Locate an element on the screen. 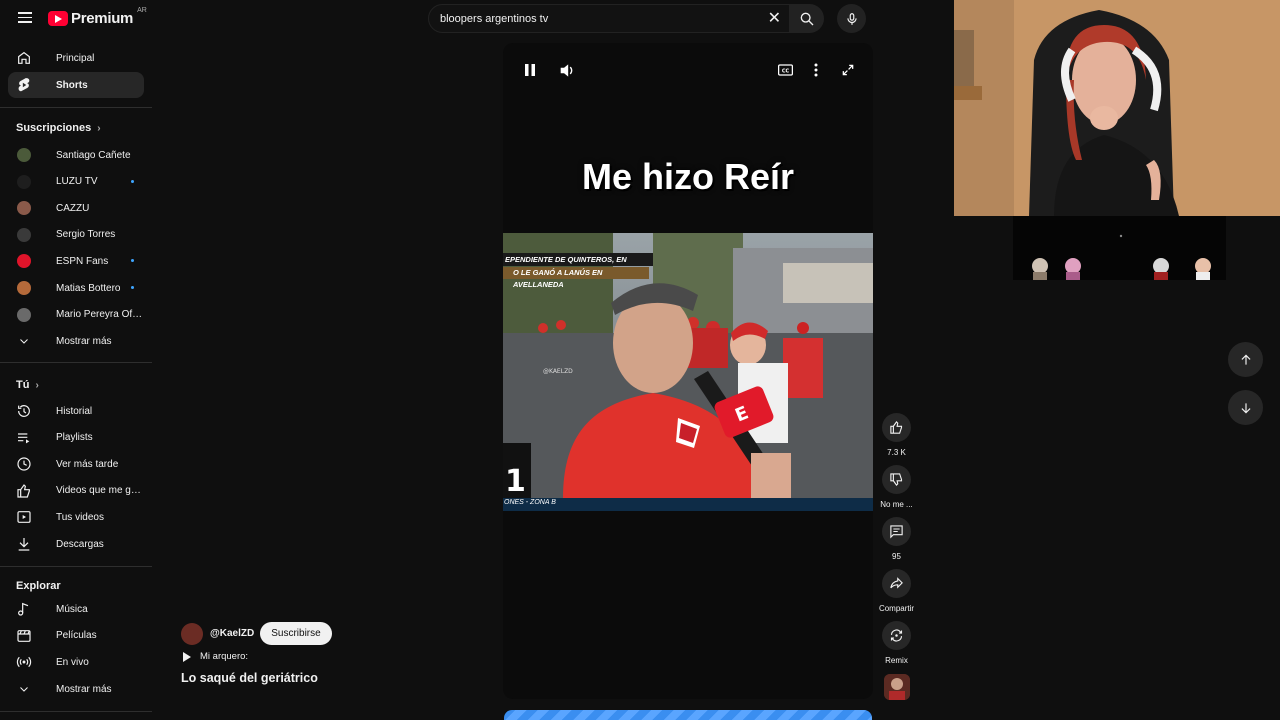 Image resolution: width=1280 pixels, height=720 pixels. svg-text: 1 is located at coordinates (515, 481).